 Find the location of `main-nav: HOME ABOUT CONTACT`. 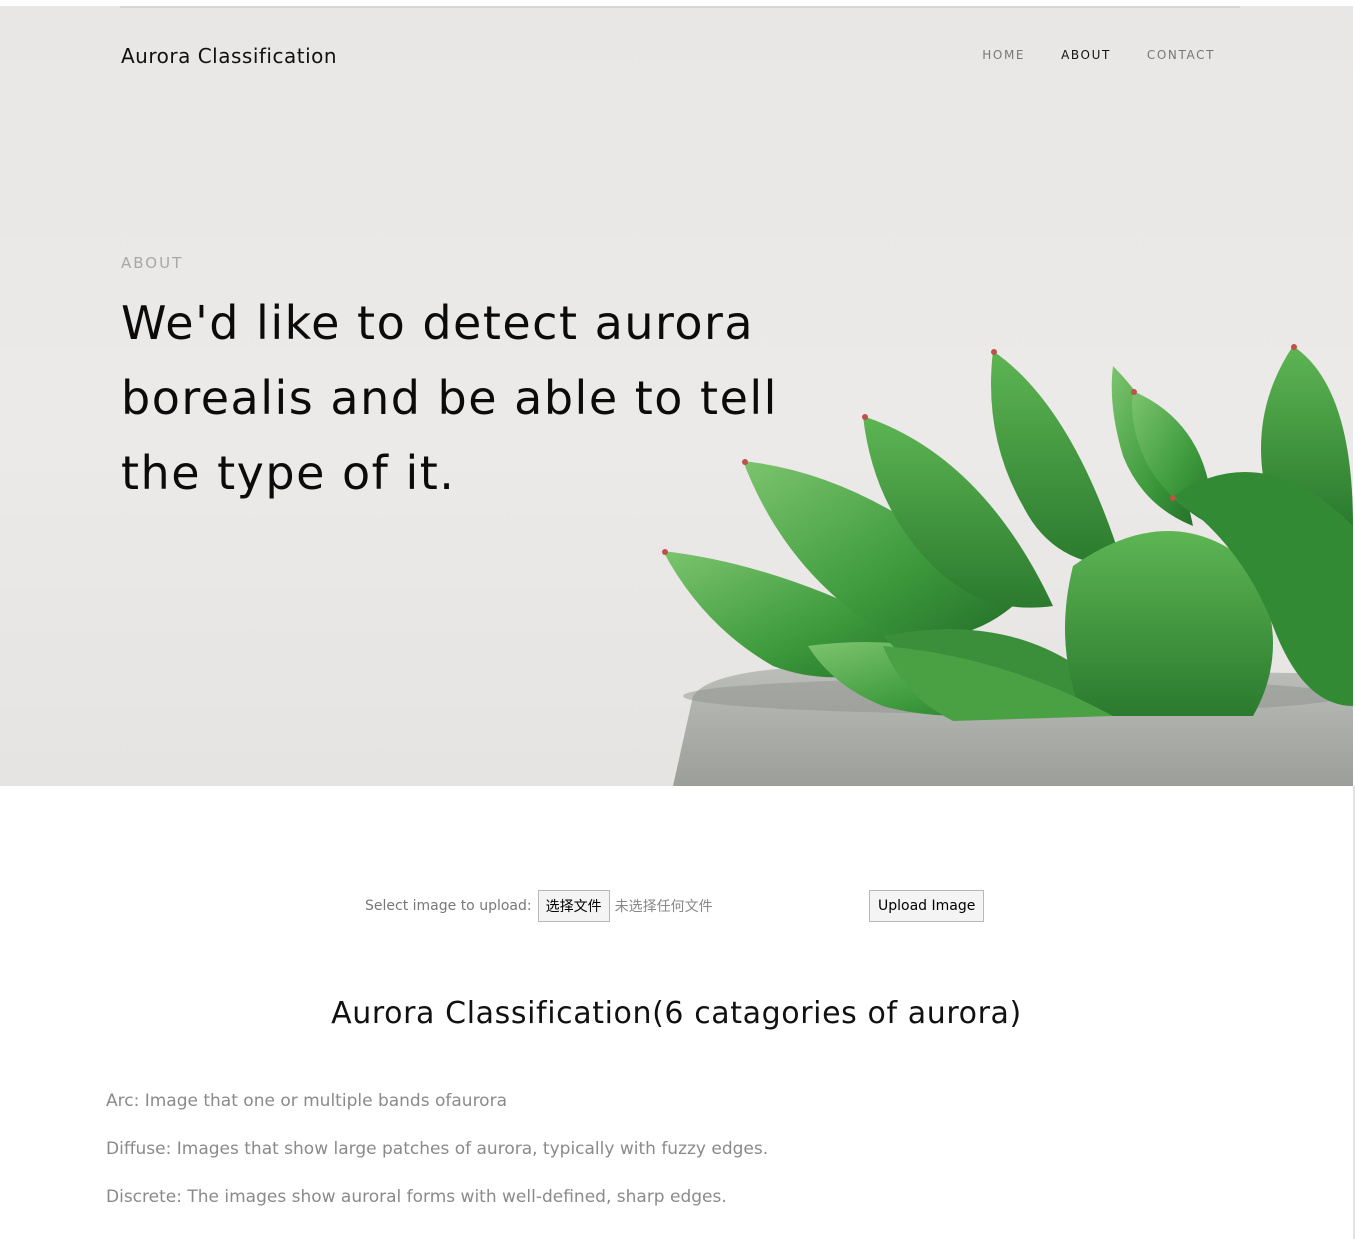

main-nav: HOME ABOUT CONTACT is located at coordinates (1098, 55).